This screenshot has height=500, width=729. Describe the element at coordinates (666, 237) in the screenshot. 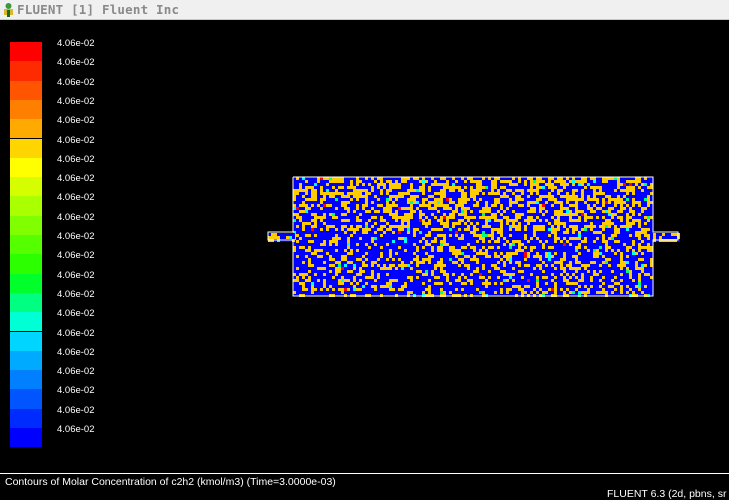

I see `domain-outlet` at that location.